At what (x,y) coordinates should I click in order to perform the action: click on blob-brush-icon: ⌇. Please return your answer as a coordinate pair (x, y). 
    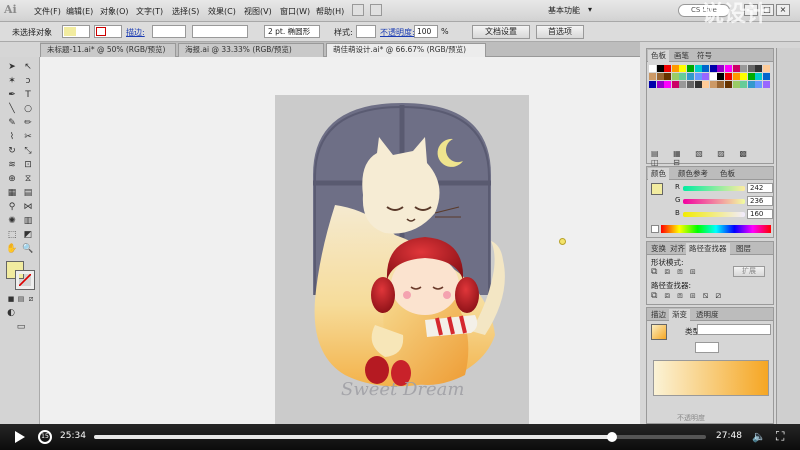
    Looking at the image, I should click on (12, 137).